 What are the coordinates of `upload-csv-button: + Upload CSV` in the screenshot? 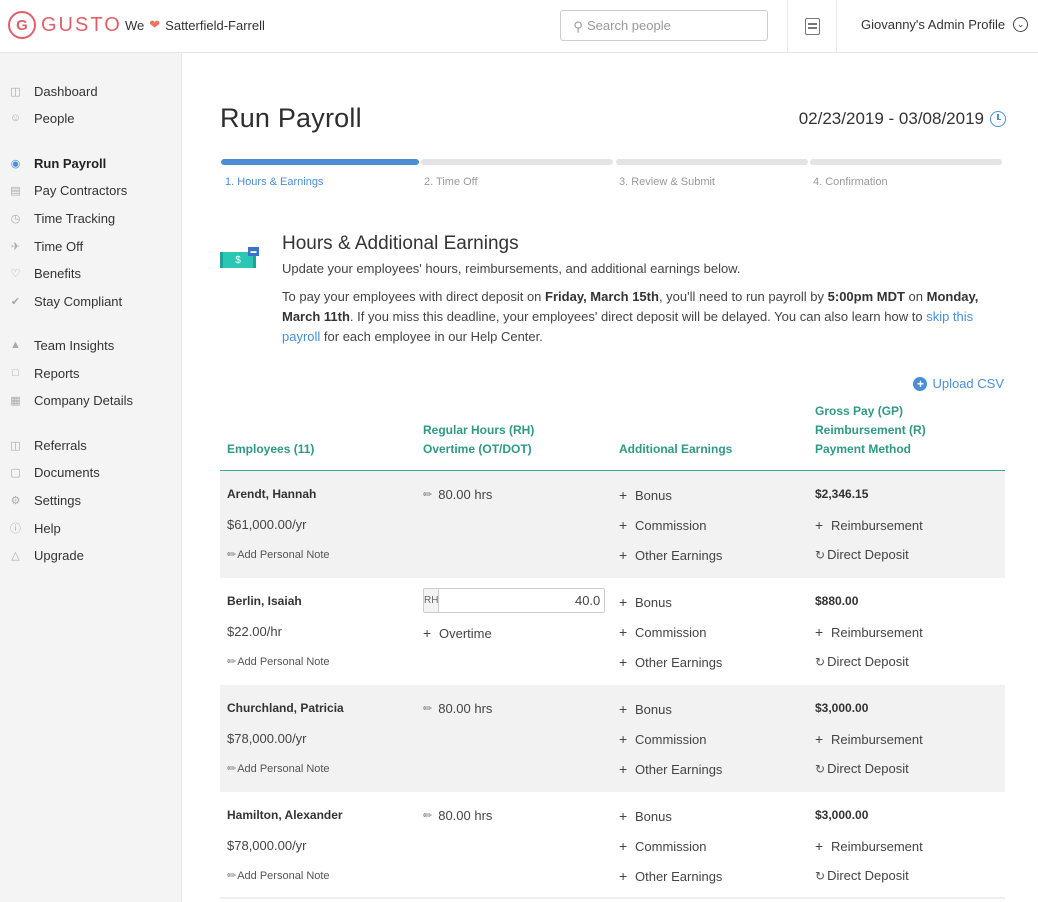 It's located at (958, 383).